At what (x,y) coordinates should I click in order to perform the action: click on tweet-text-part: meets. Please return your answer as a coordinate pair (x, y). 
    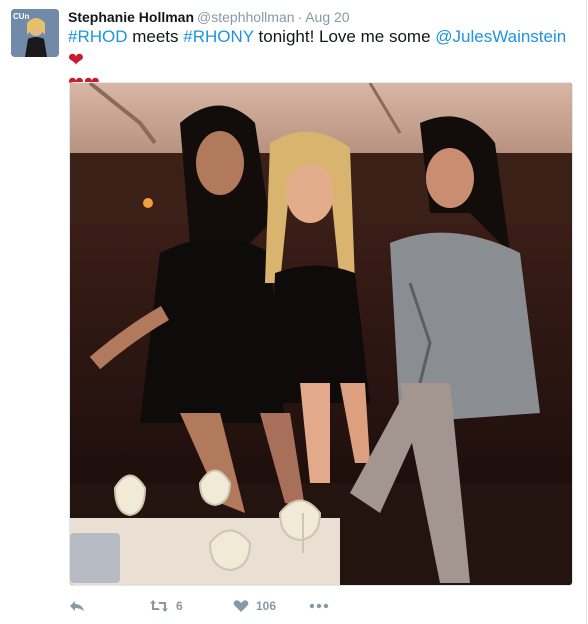
    Looking at the image, I should click on (155, 36).